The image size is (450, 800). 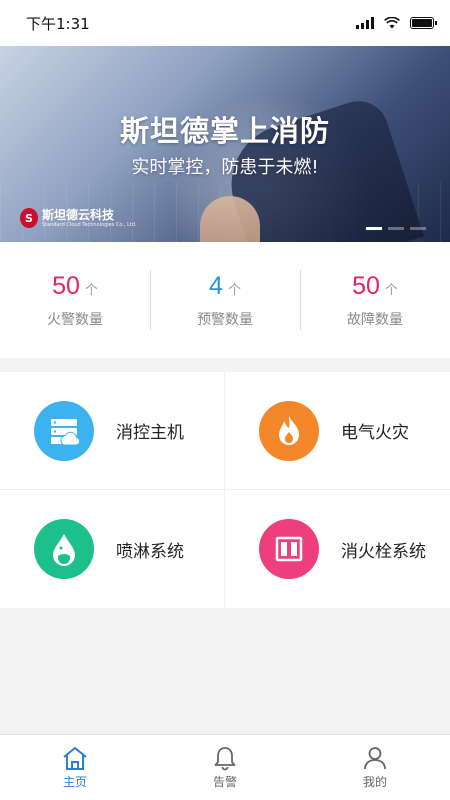 I want to click on stat-label: 火警数量, so click(x=75, y=319).